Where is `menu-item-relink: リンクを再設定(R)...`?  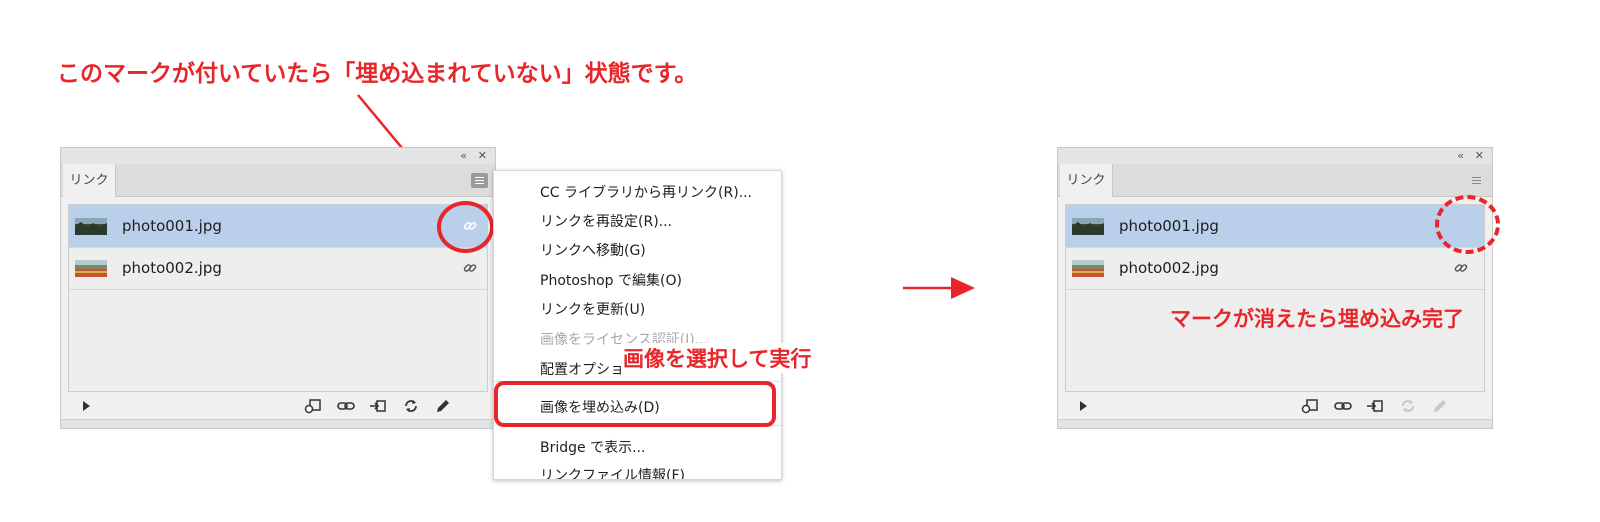
menu-item-relink: リンクを再設定(R)... is located at coordinates (606, 221).